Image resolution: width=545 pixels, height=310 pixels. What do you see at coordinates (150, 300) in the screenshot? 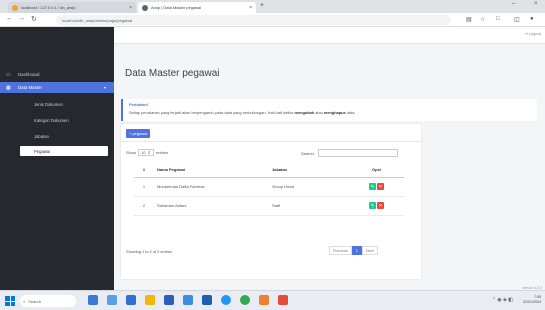
I see `file-explorer-icon` at bounding box center [150, 300].